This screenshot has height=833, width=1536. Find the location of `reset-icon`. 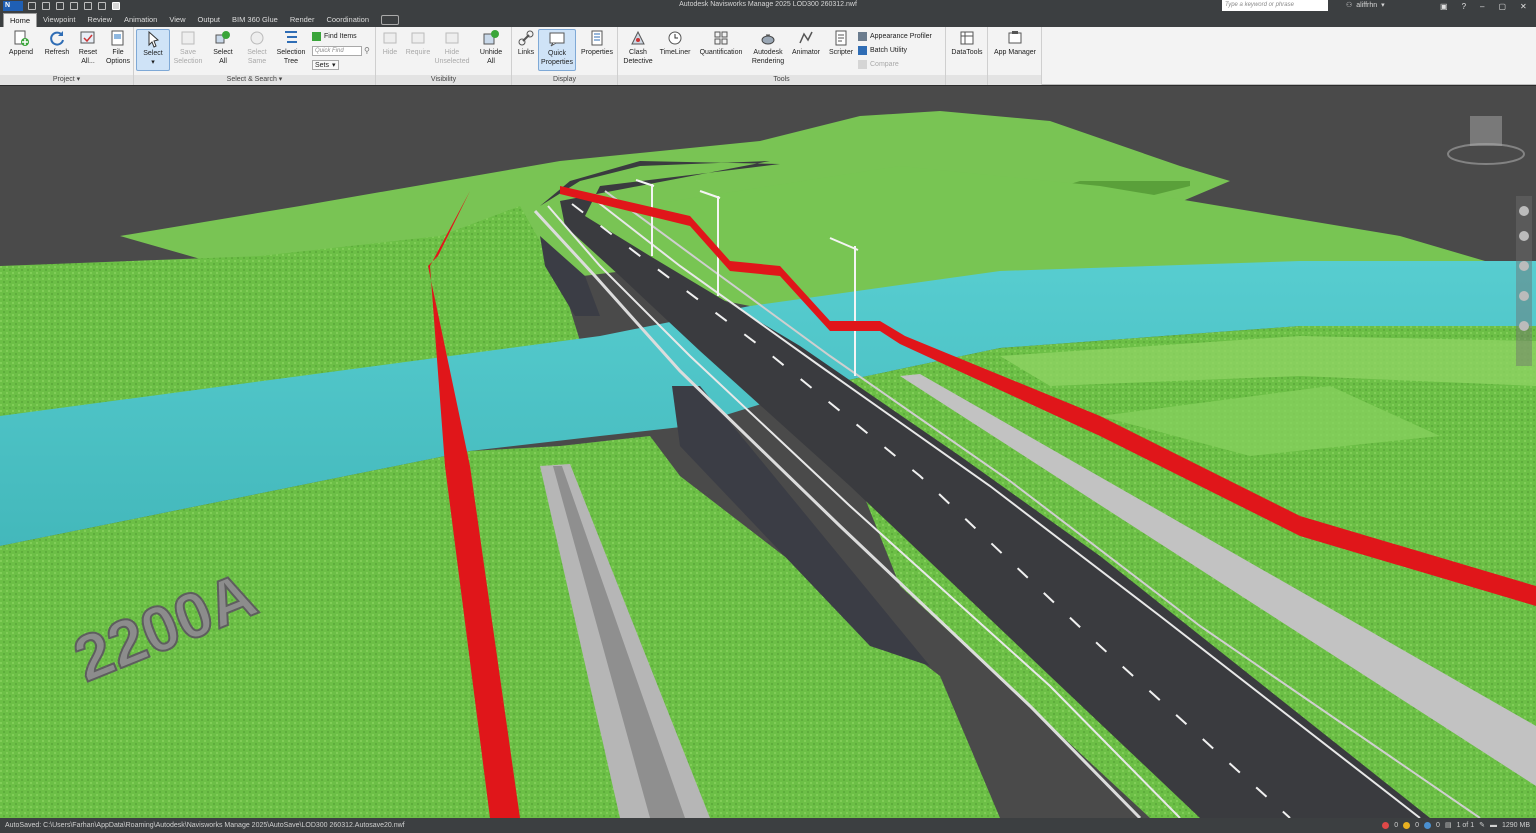

reset-icon is located at coordinates (87, 37).